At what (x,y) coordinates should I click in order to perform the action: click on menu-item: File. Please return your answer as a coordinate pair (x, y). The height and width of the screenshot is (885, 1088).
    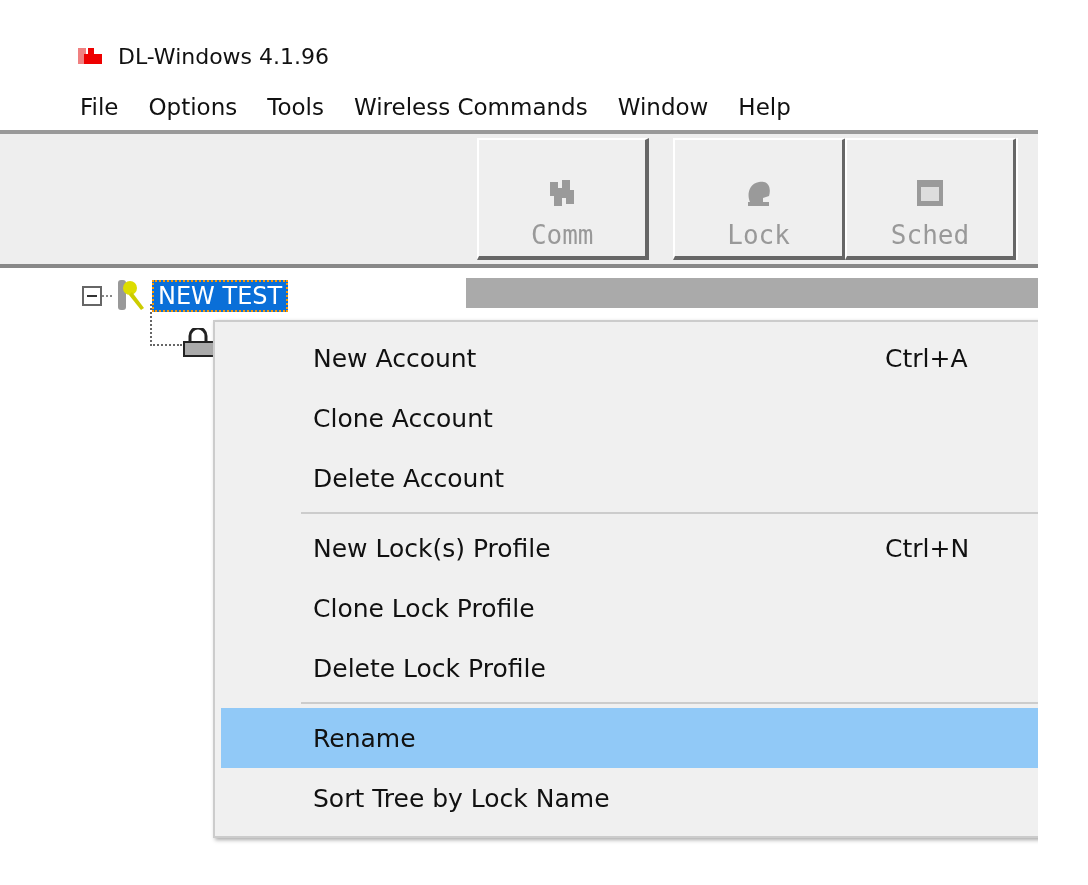
    Looking at the image, I should click on (99, 112).